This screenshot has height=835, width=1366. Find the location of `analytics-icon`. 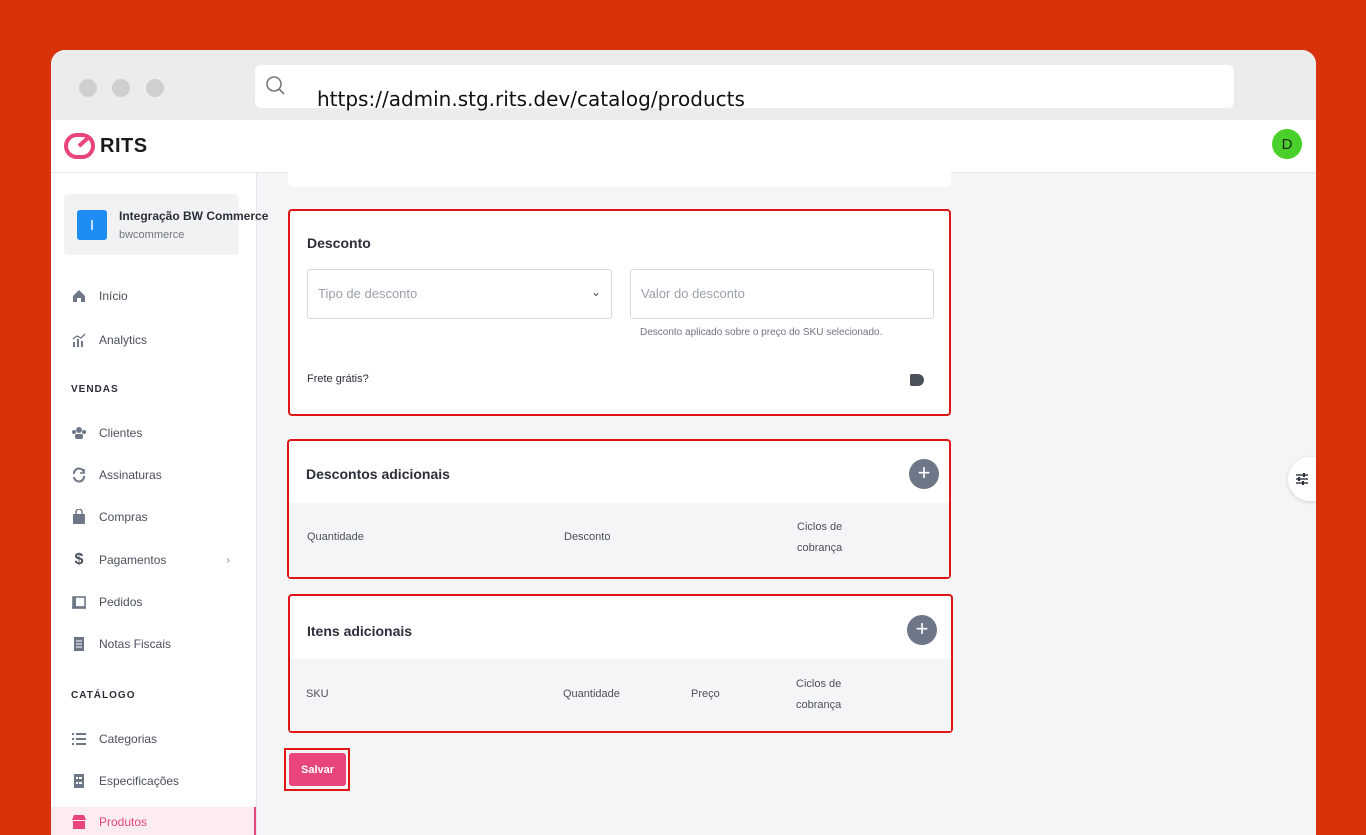

analytics-icon is located at coordinates (79, 340).